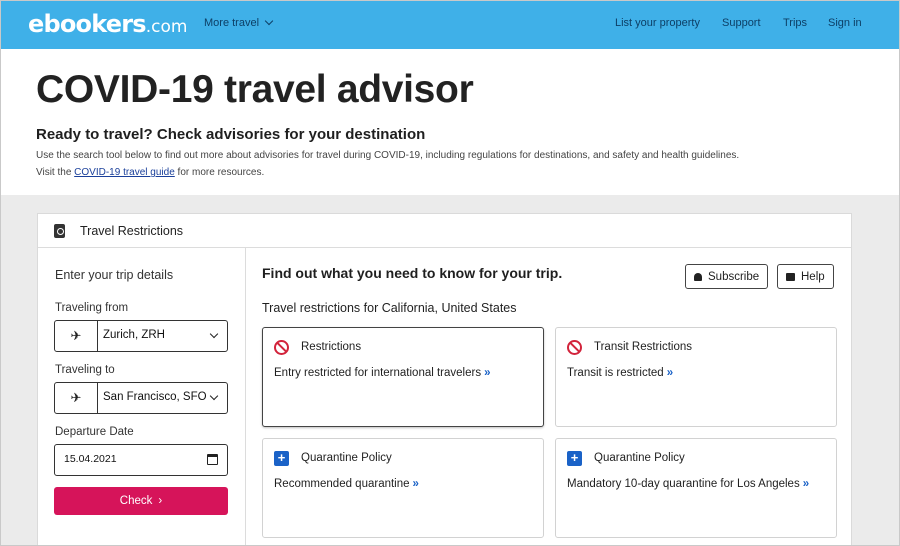  What do you see at coordinates (166, 27) in the screenshot?
I see `logo-domain-text: .com` at bounding box center [166, 27].